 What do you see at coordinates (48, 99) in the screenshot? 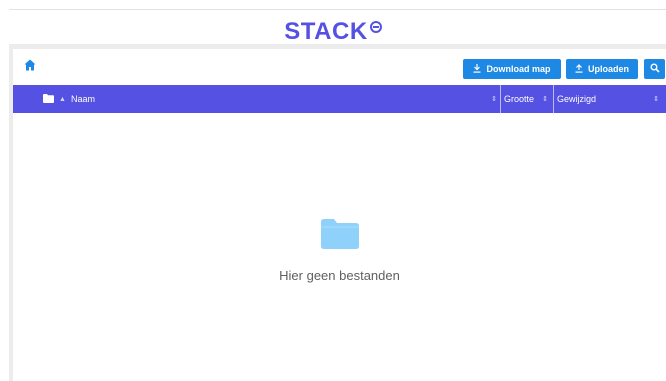
I see `folder-header-icon` at bounding box center [48, 99].